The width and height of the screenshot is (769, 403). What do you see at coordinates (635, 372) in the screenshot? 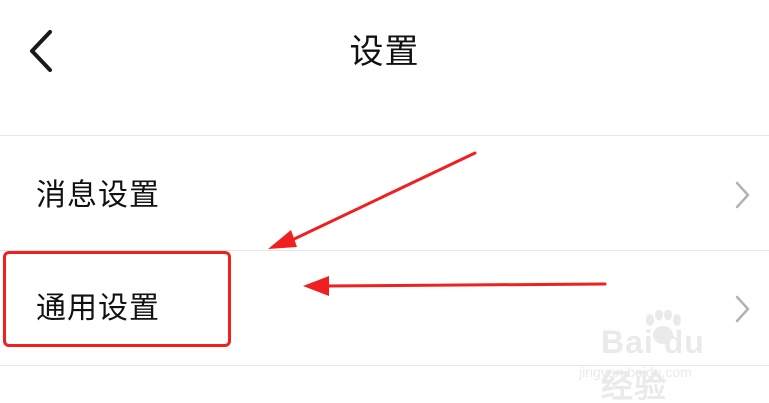
I see `watermark-sub: jingyan.baidu.com` at bounding box center [635, 372].